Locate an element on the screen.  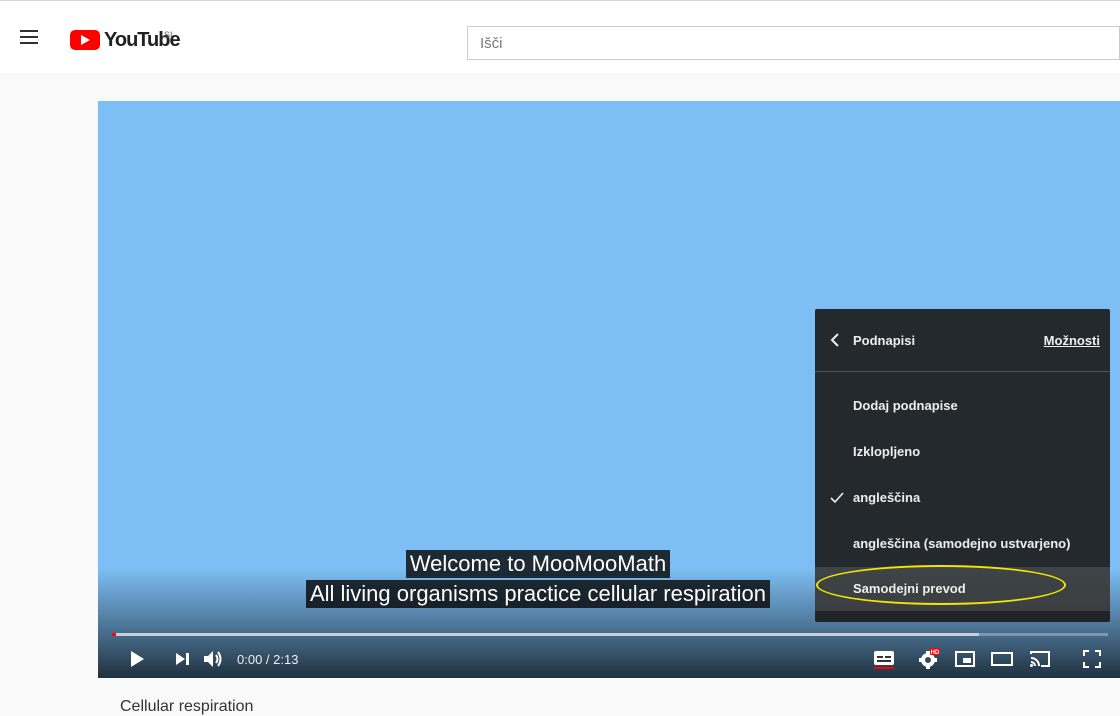
search-input is located at coordinates (793, 43).